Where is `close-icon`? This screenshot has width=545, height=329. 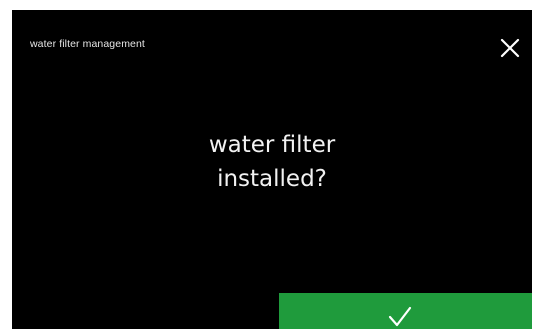 close-icon is located at coordinates (510, 48).